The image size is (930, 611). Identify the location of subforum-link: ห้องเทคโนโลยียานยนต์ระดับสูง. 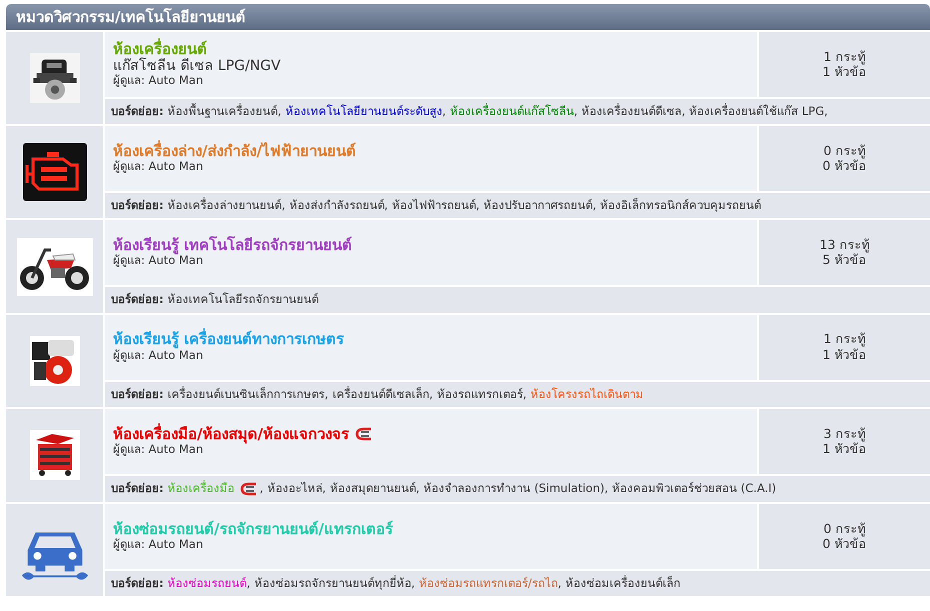
(363, 111).